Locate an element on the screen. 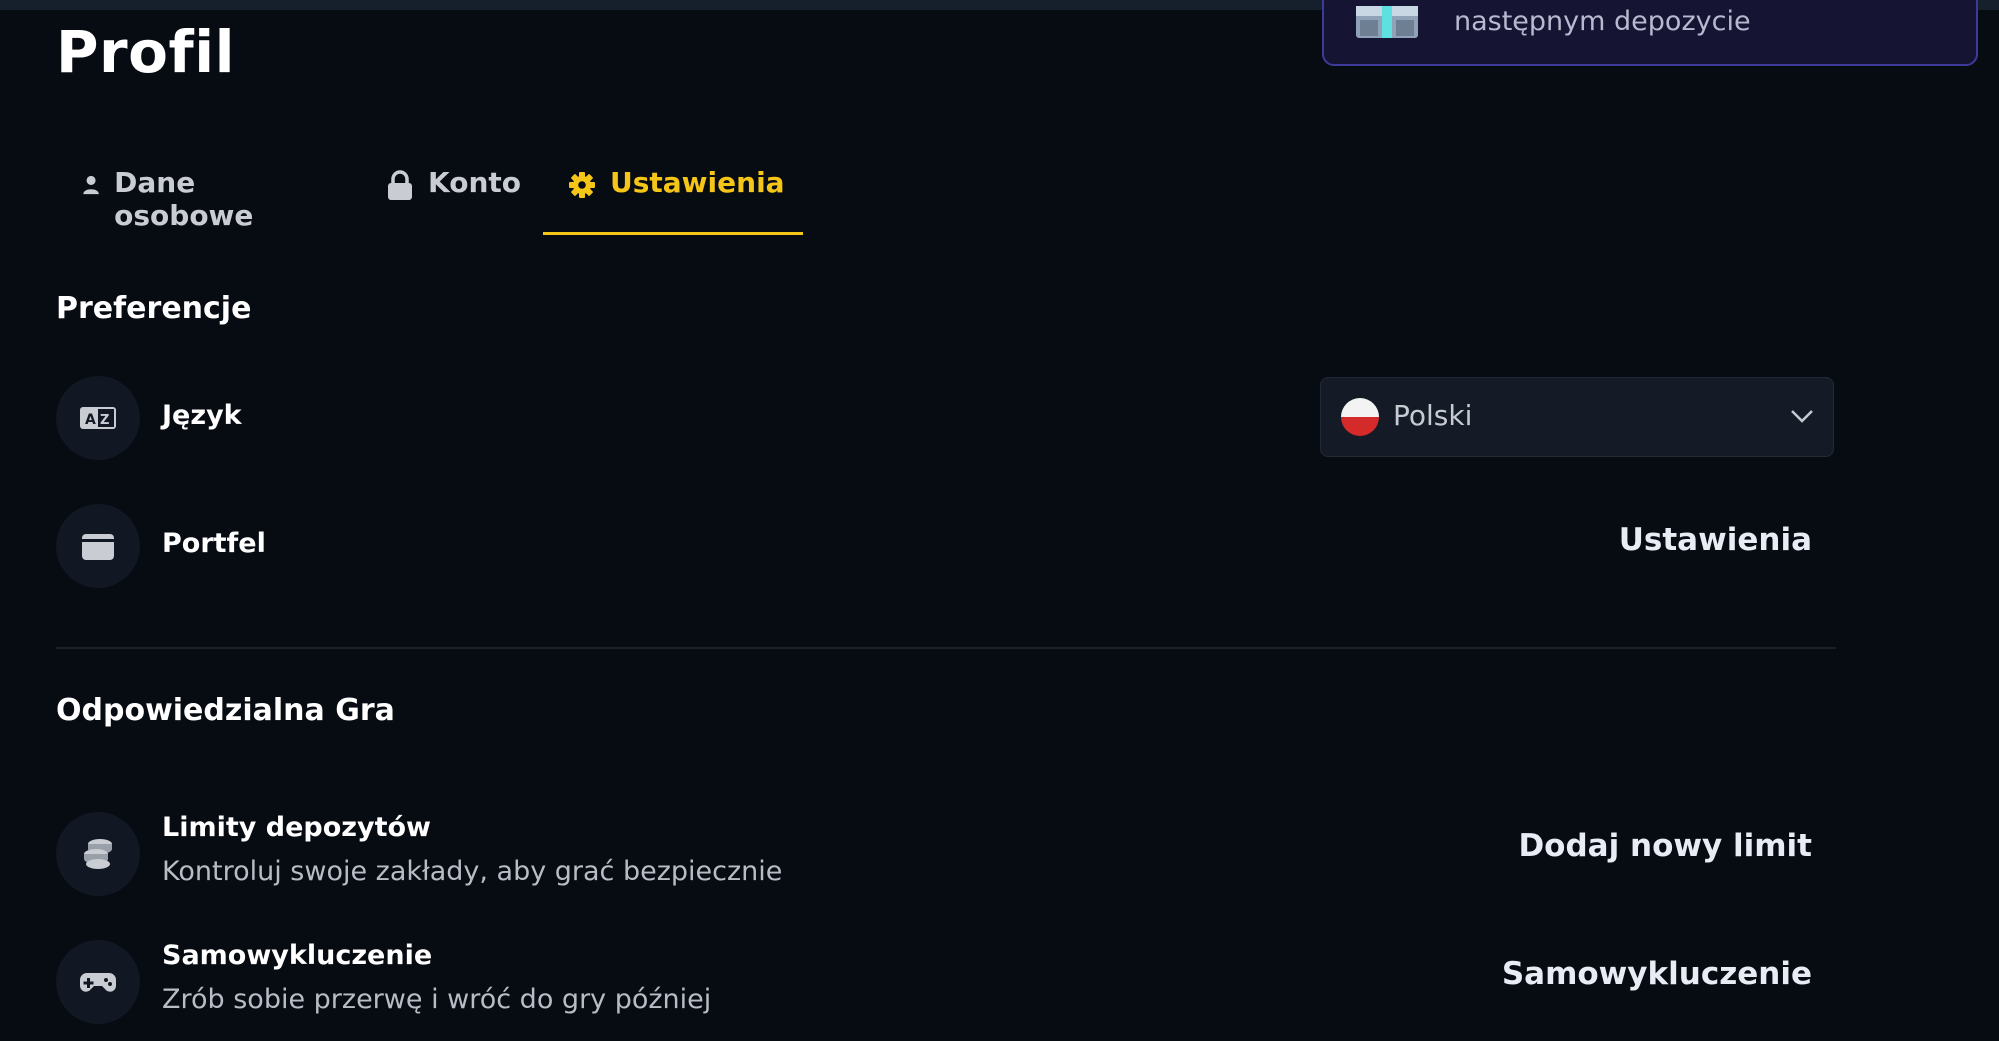 The width and height of the screenshot is (1999, 1041). wallet-icon is located at coordinates (98, 547).